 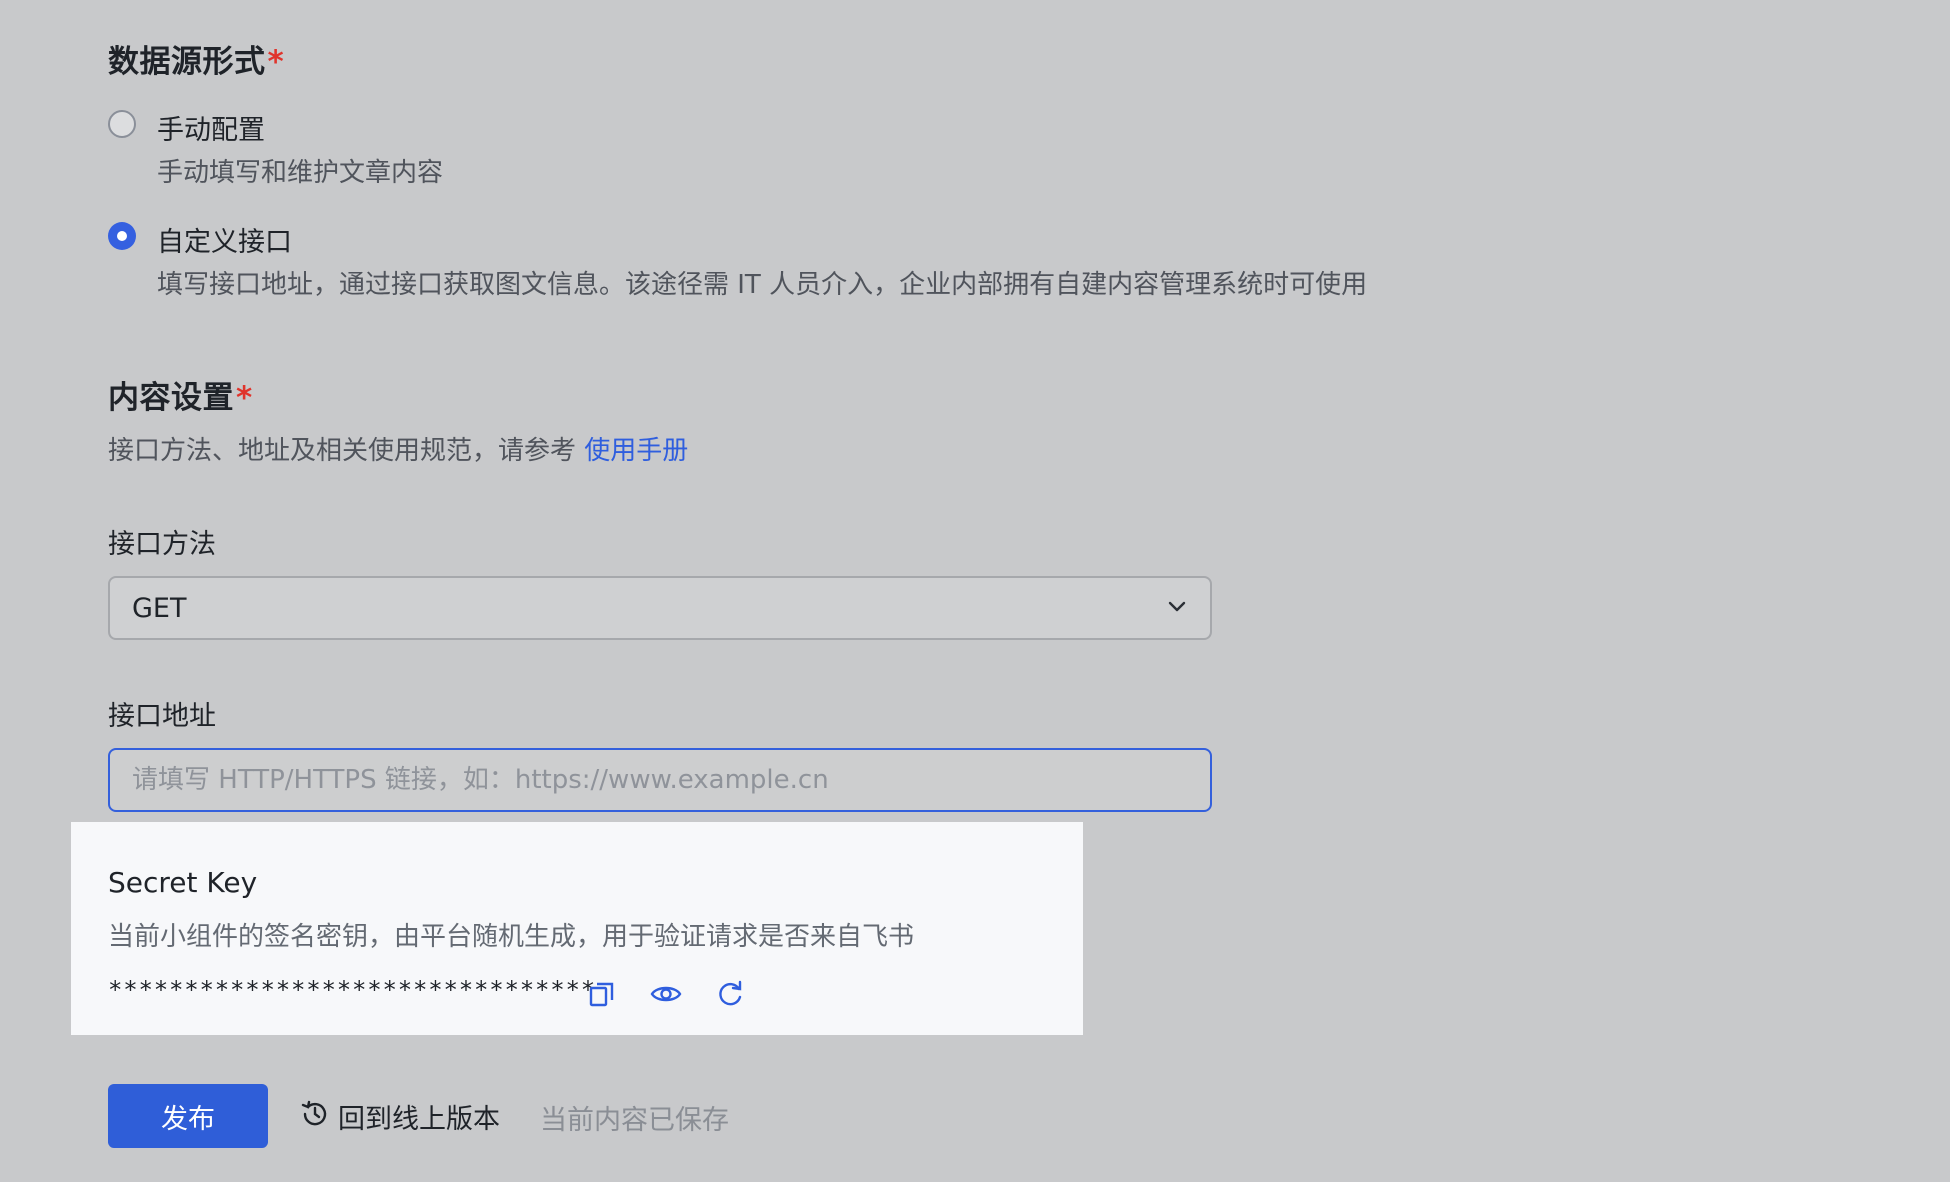 I want to click on content-settings-title: 内容设置*, so click(x=180, y=394).